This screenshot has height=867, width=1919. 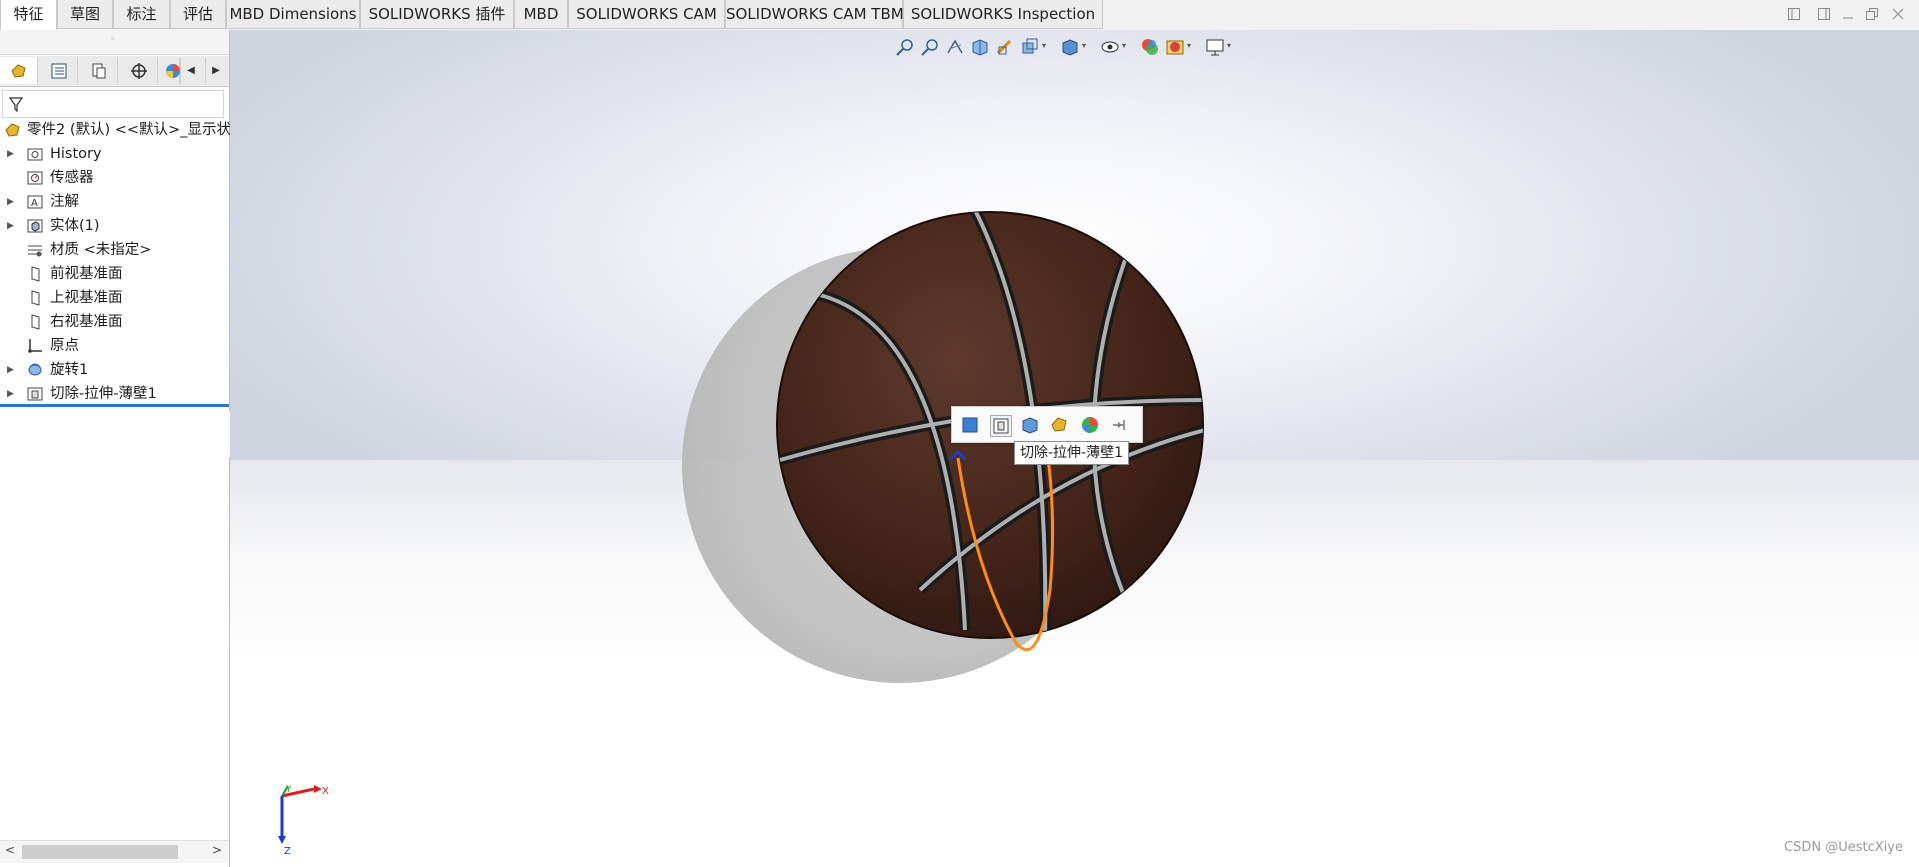 I want to click on tree-item-front-plane: 前视基准面, so click(x=114, y=274).